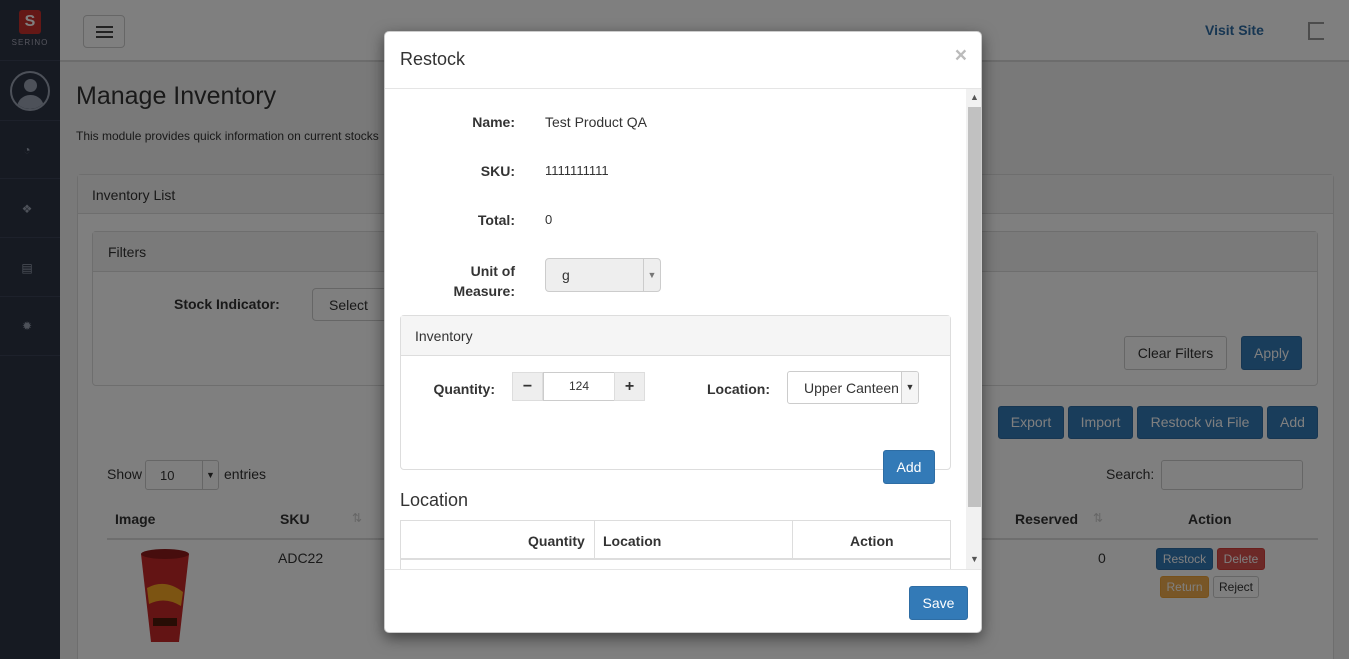  What do you see at coordinates (464, 389) in the screenshot?
I see `quantity-label: Quantity:` at bounding box center [464, 389].